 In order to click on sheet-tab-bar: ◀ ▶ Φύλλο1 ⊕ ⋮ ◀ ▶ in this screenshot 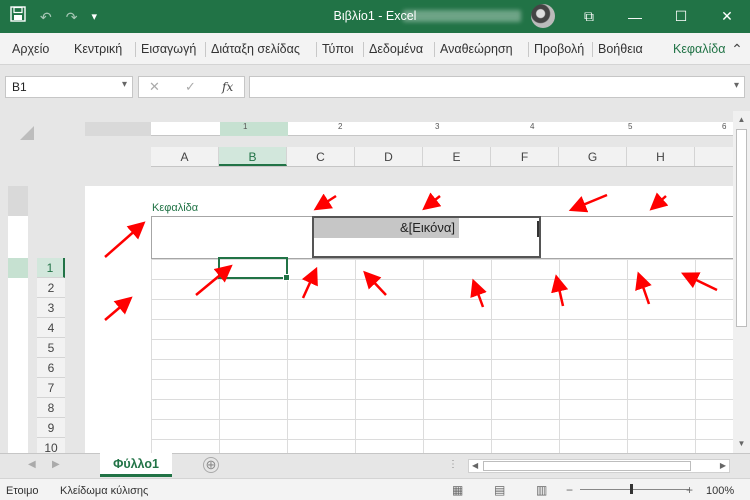, I will do `click(375, 465)`.